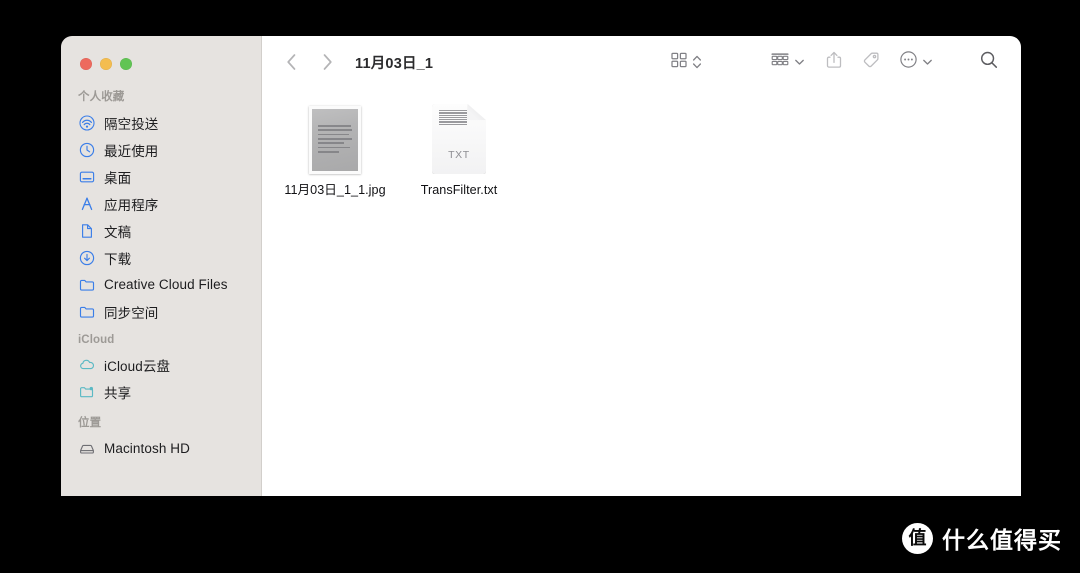 The height and width of the screenshot is (573, 1080). What do you see at coordinates (86, 203) in the screenshot?
I see `applications-icon` at bounding box center [86, 203].